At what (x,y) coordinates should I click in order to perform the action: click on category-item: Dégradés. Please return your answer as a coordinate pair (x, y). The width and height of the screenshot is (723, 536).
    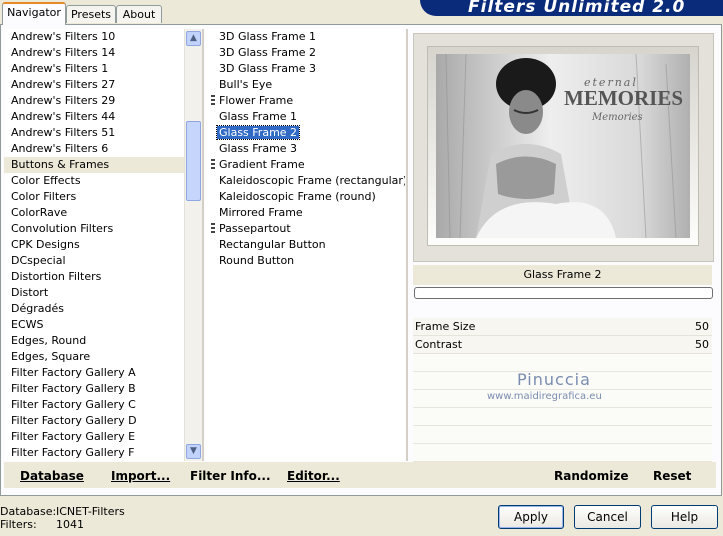
    Looking at the image, I should click on (94, 309).